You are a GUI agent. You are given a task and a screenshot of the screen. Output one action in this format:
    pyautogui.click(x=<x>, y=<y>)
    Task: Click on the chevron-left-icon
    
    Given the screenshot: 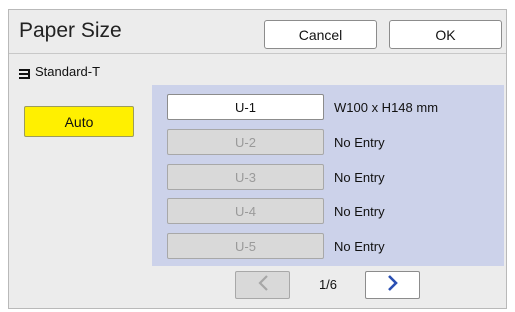 What is the action you would take?
    pyautogui.click(x=263, y=285)
    